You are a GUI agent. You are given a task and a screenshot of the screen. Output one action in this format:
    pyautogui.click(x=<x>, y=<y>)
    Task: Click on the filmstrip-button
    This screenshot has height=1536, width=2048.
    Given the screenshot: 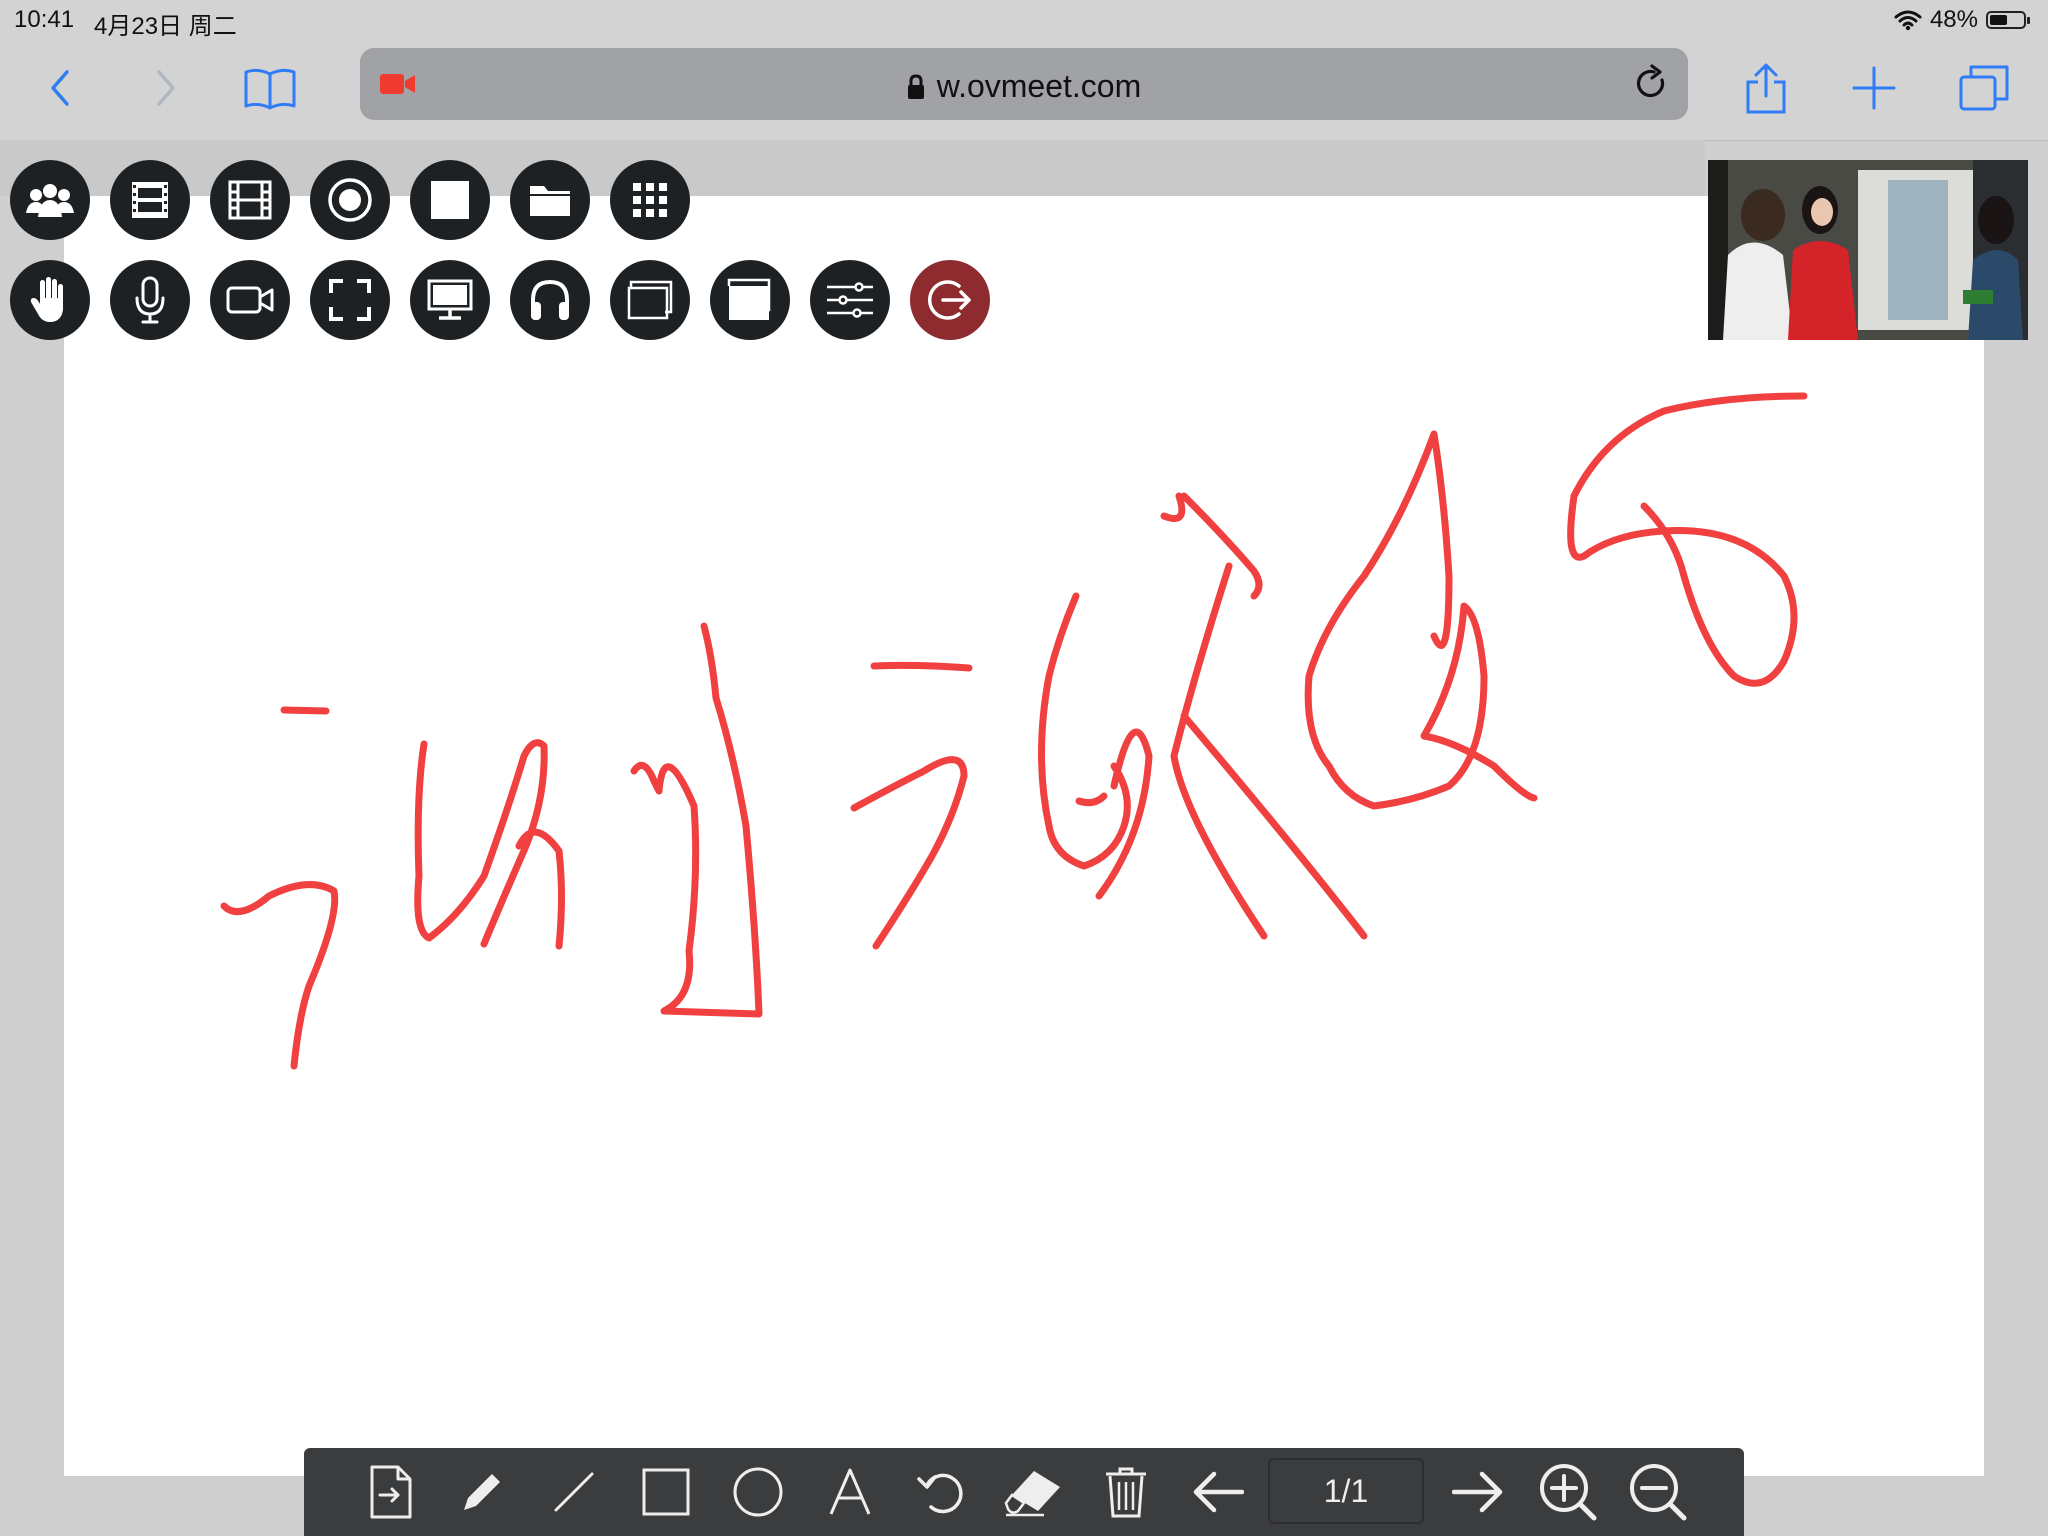 What is the action you would take?
    pyautogui.click(x=150, y=200)
    